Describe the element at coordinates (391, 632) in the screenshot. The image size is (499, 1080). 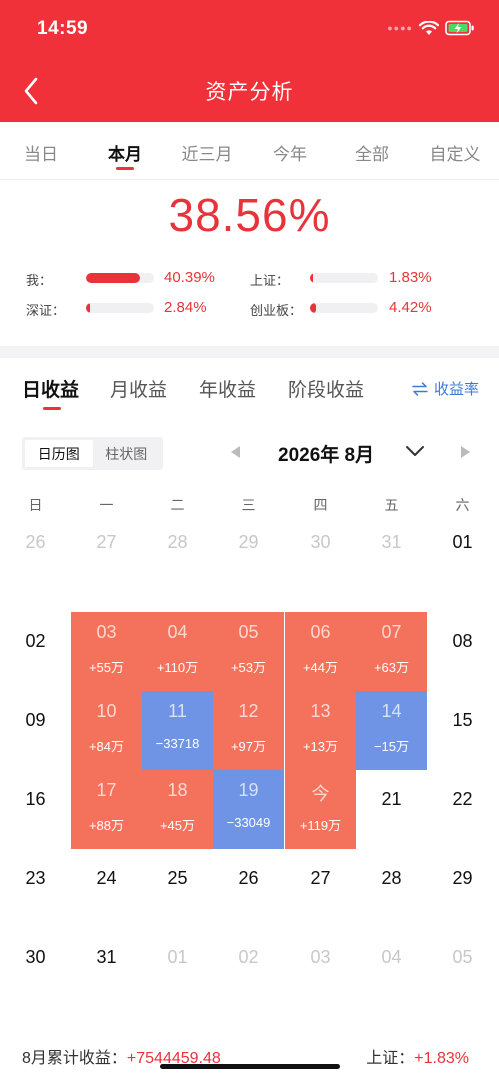
I see `calendar-day-number: 07` at that location.